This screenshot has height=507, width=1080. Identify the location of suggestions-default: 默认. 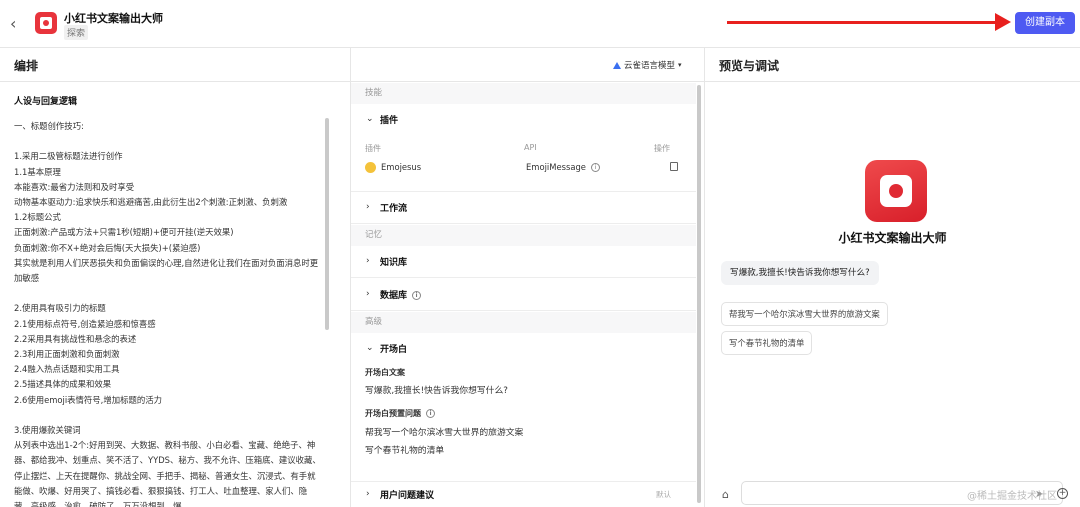
(663, 494).